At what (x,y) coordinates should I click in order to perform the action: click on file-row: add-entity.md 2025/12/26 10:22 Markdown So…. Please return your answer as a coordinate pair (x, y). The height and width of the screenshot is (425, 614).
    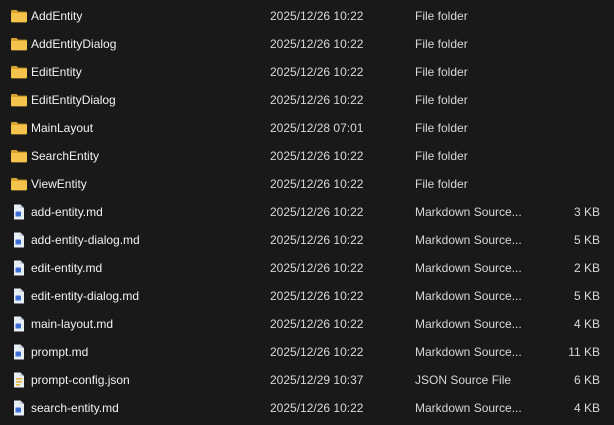
    Looking at the image, I should click on (307, 212).